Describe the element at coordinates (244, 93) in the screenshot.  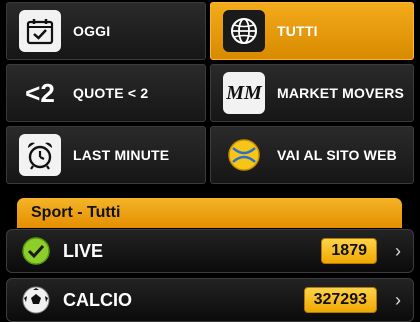
I see `mm-logo-icon: MM` at that location.